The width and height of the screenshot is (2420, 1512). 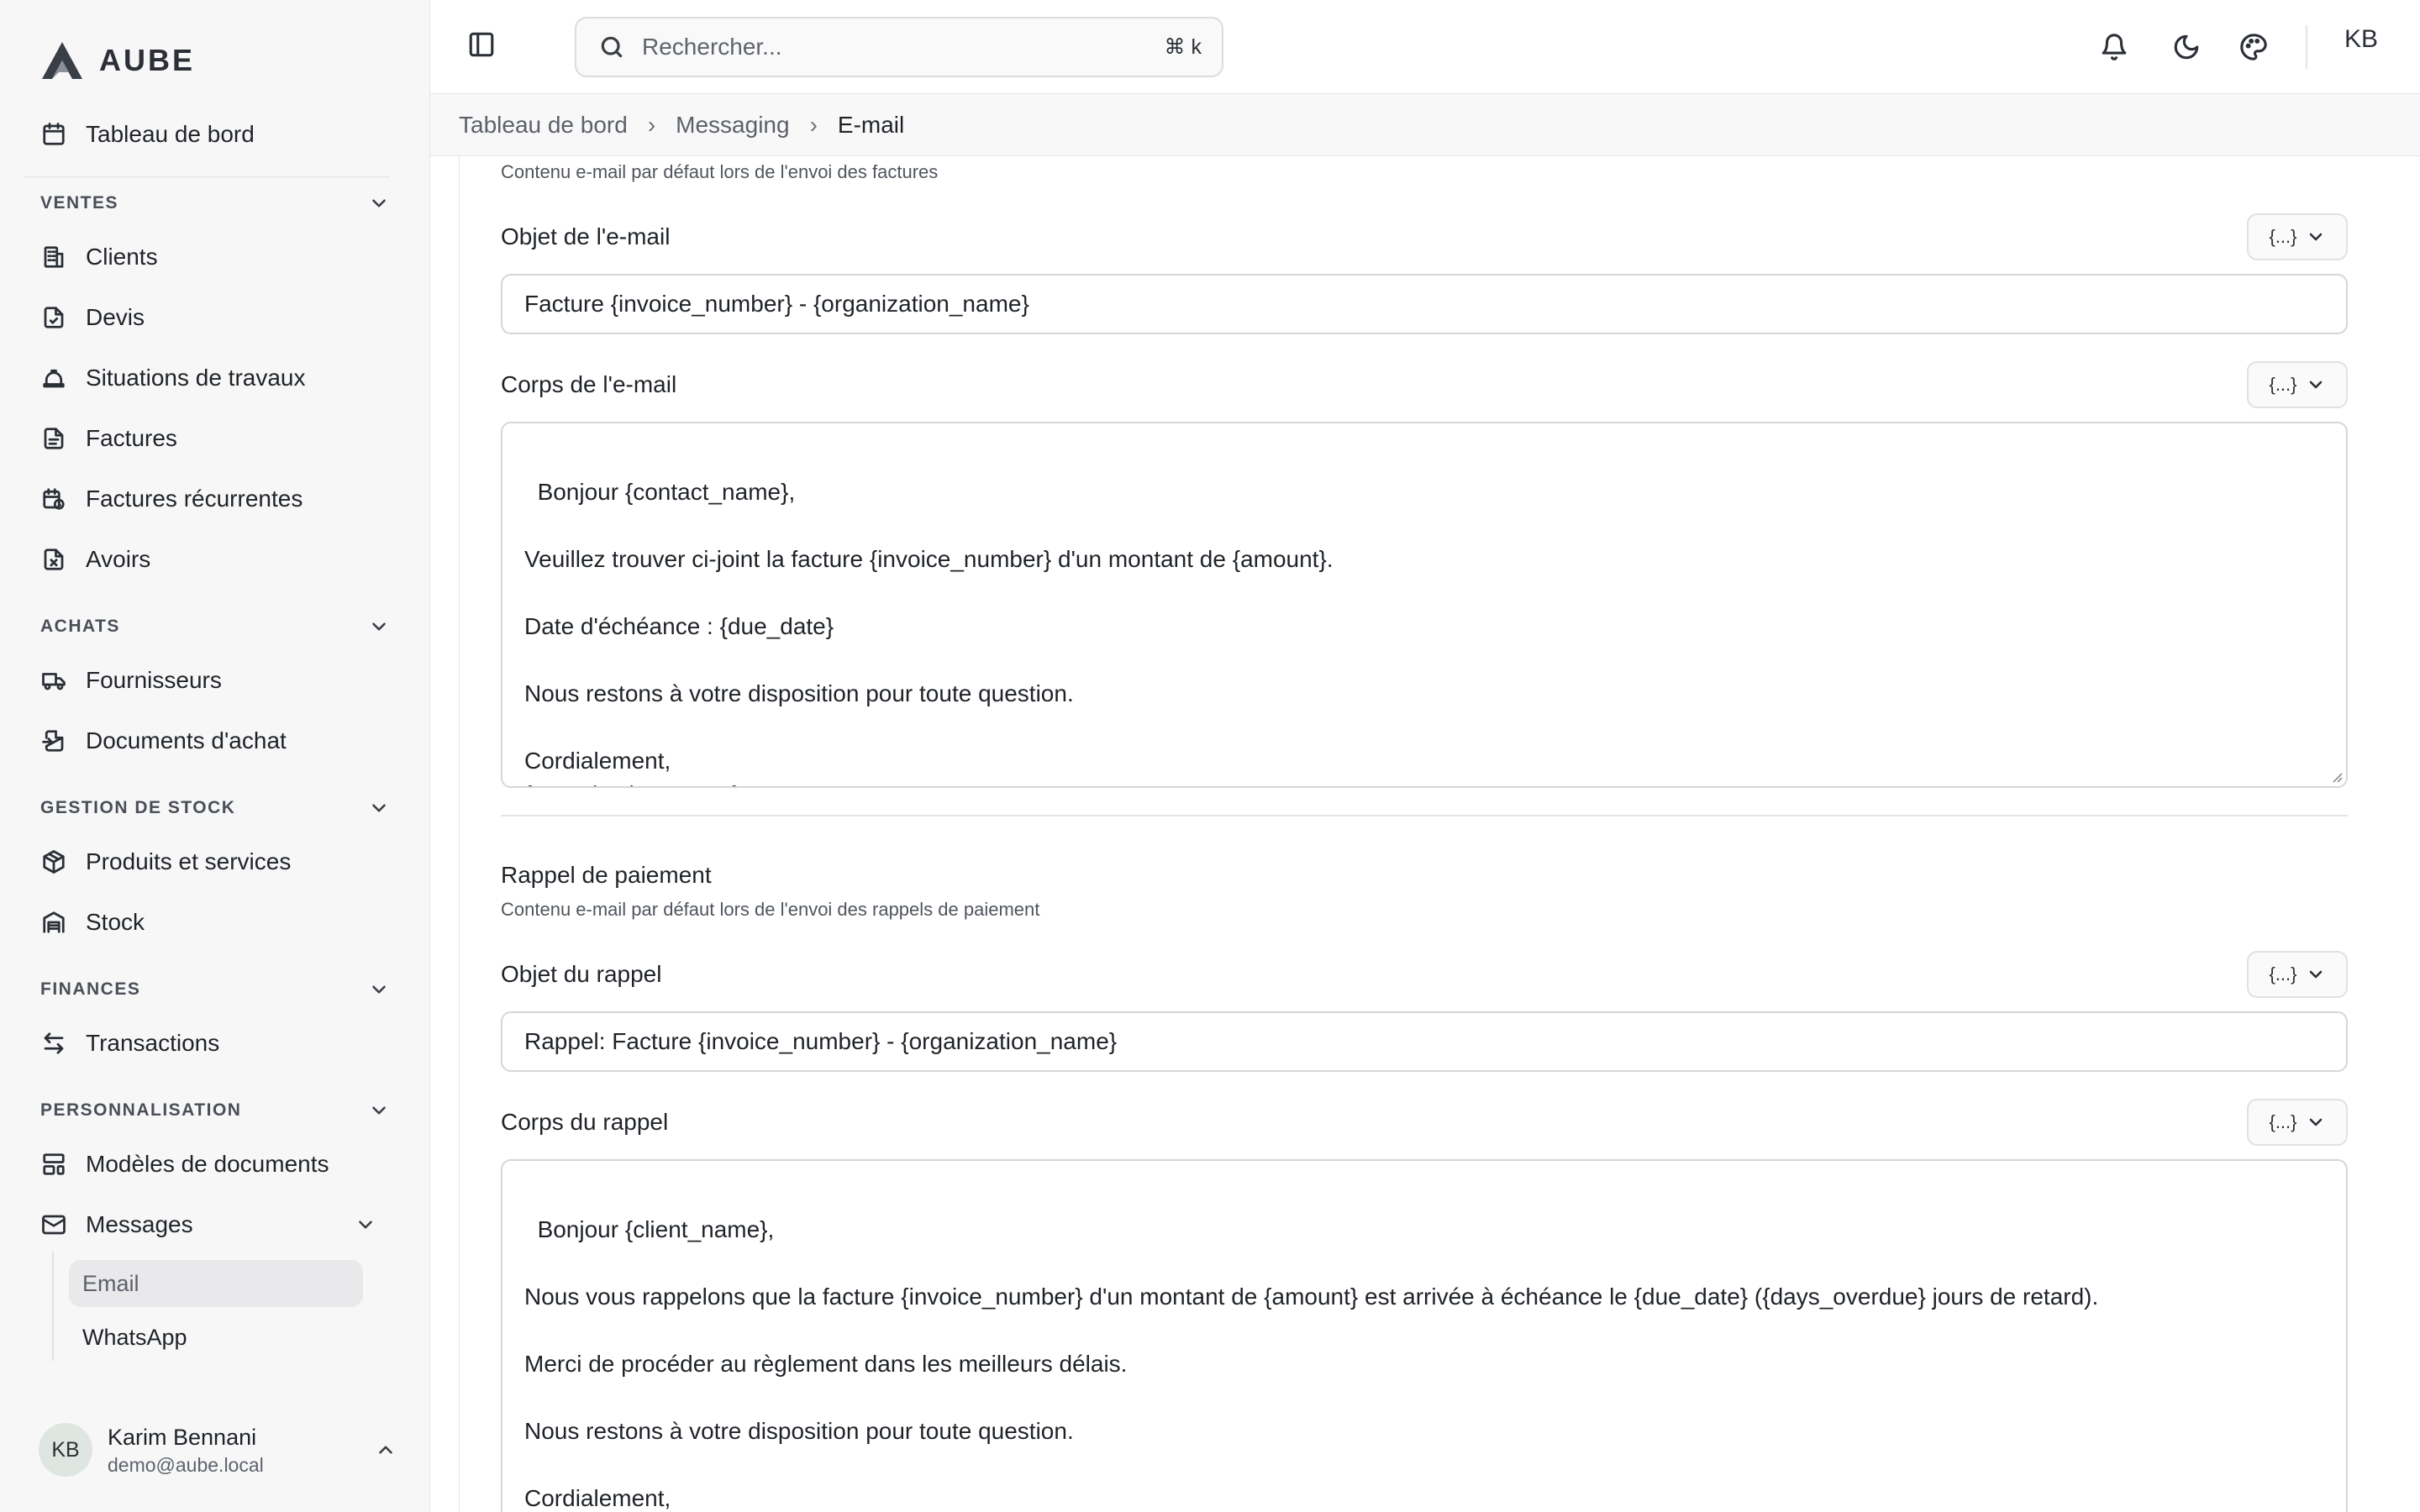 I want to click on sidebar-item-avoirs: Avoirs, so click(x=207, y=559).